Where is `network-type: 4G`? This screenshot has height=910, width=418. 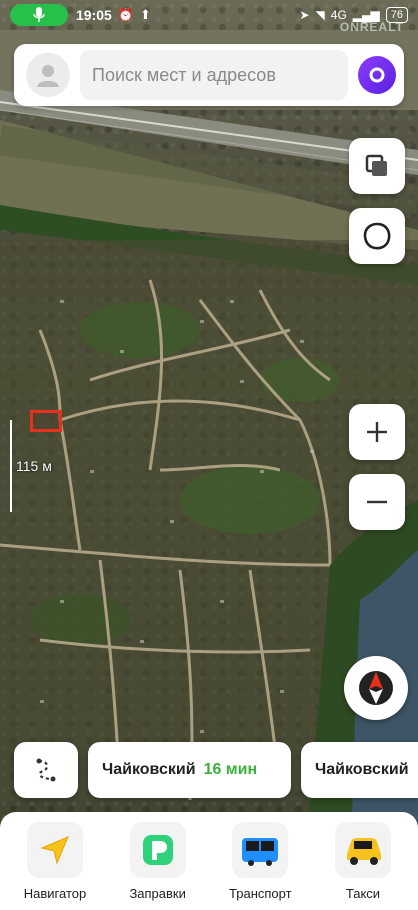
network-type: 4G is located at coordinates (338, 15).